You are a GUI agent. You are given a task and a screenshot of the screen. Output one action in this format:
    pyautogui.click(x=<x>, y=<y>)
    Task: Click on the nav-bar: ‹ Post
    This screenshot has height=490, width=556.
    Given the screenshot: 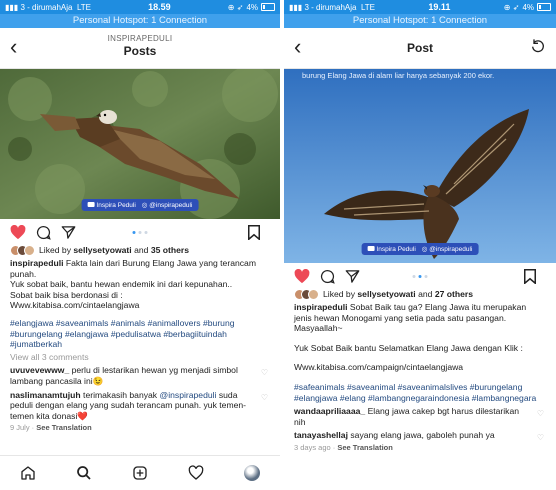 What is the action you would take?
    pyautogui.click(x=420, y=48)
    